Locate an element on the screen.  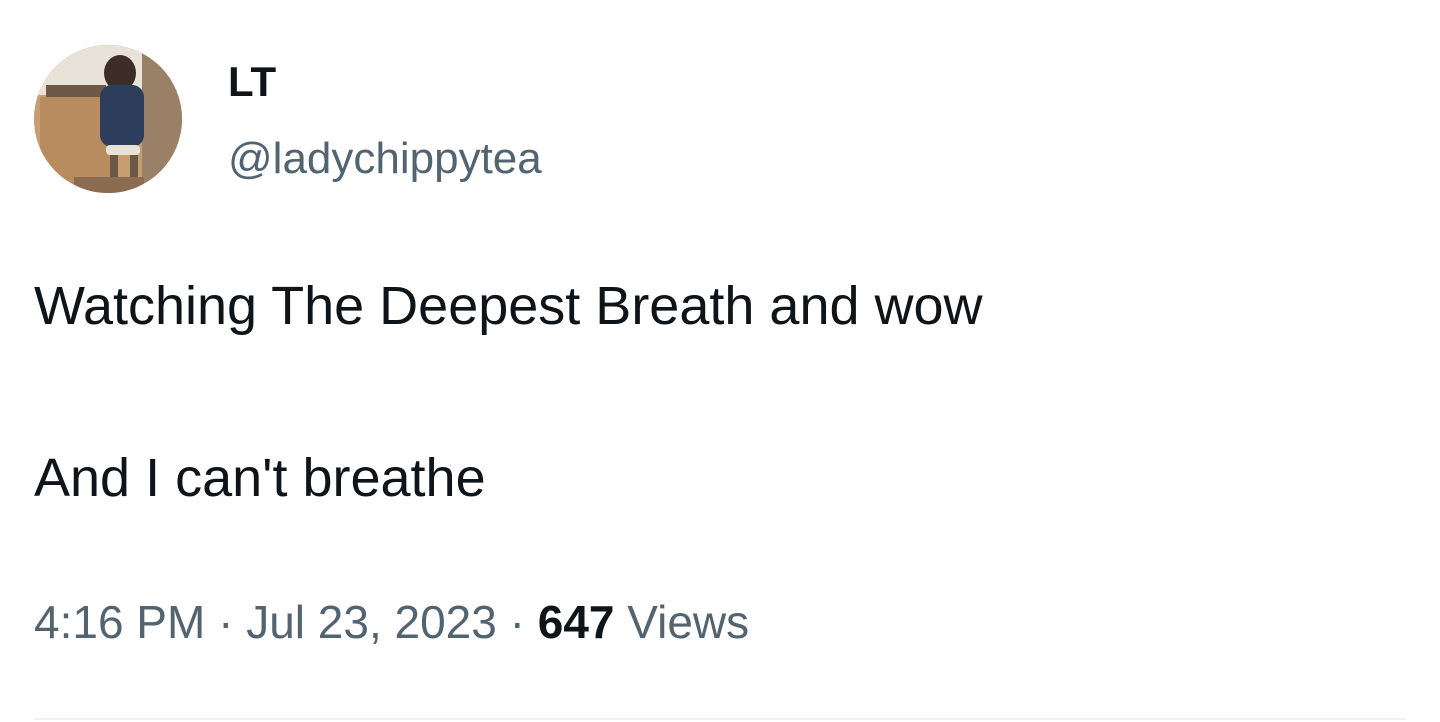
tweet-meta: 4:16 PM · Jul 23, 2023 · 647 Views is located at coordinates (391, 622).